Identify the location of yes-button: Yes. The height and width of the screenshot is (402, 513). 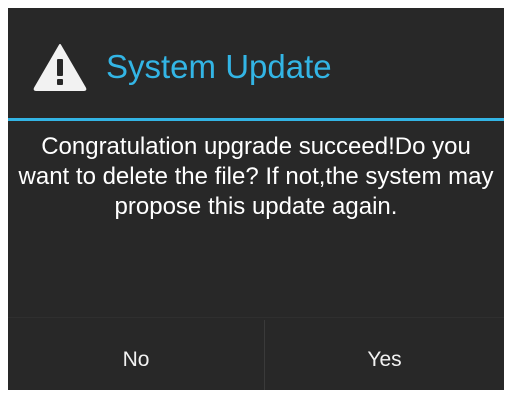
(384, 354).